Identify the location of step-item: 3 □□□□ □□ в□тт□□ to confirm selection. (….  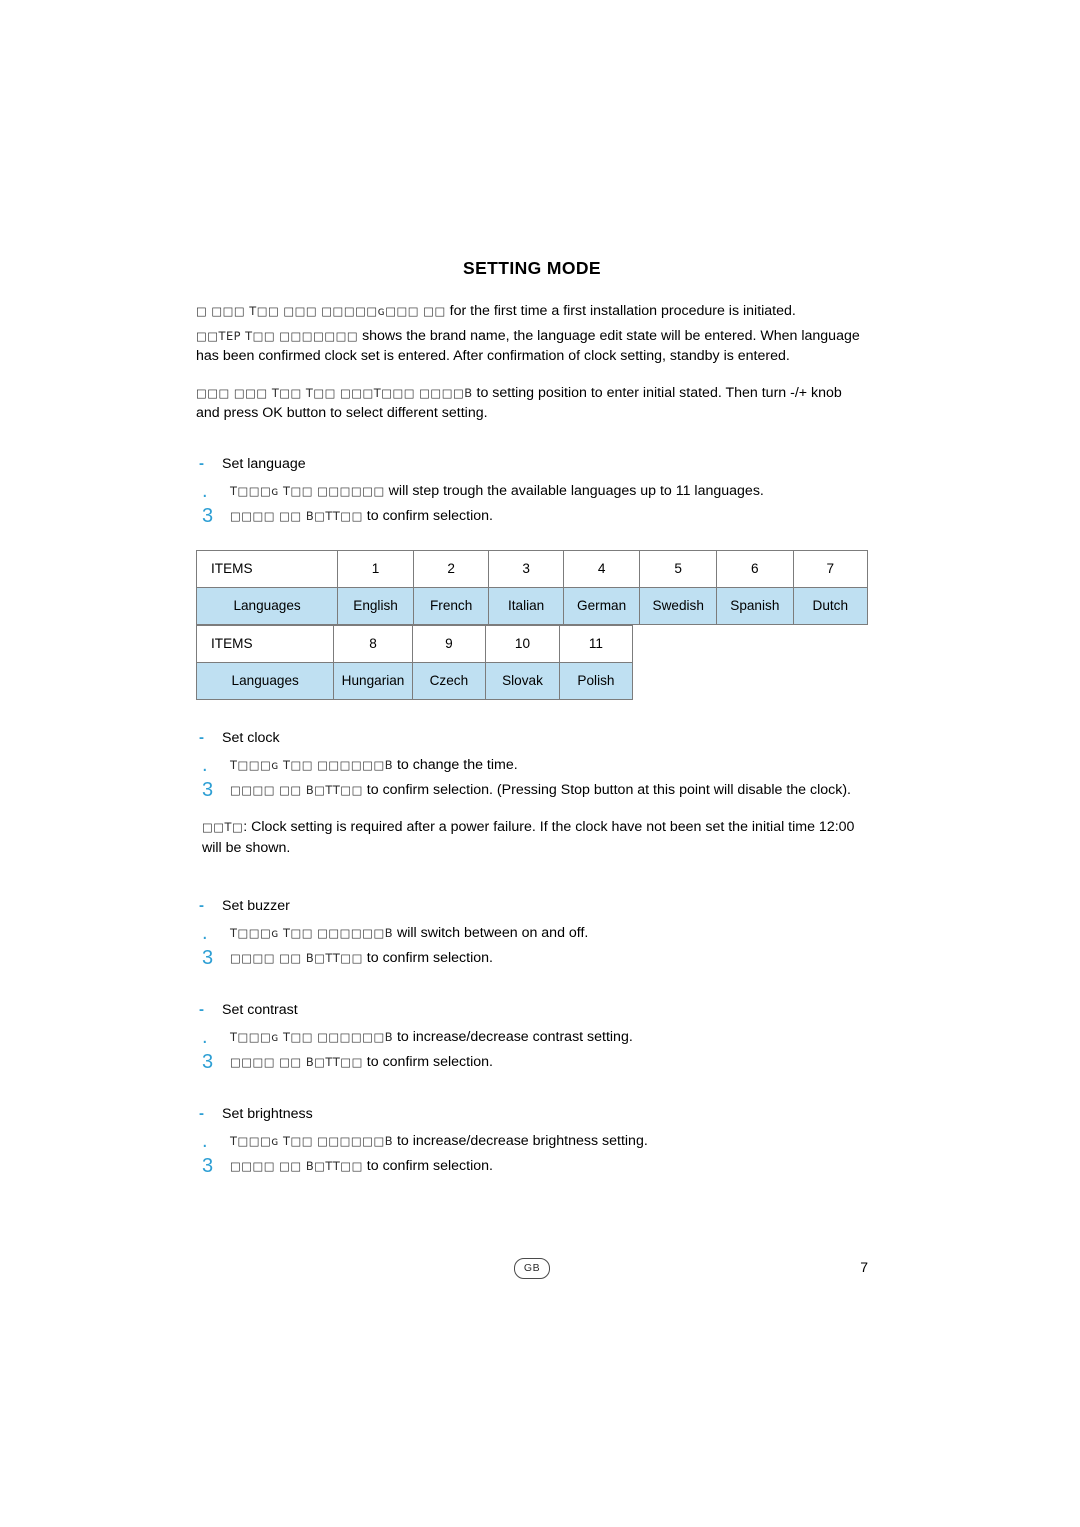
(532, 790).